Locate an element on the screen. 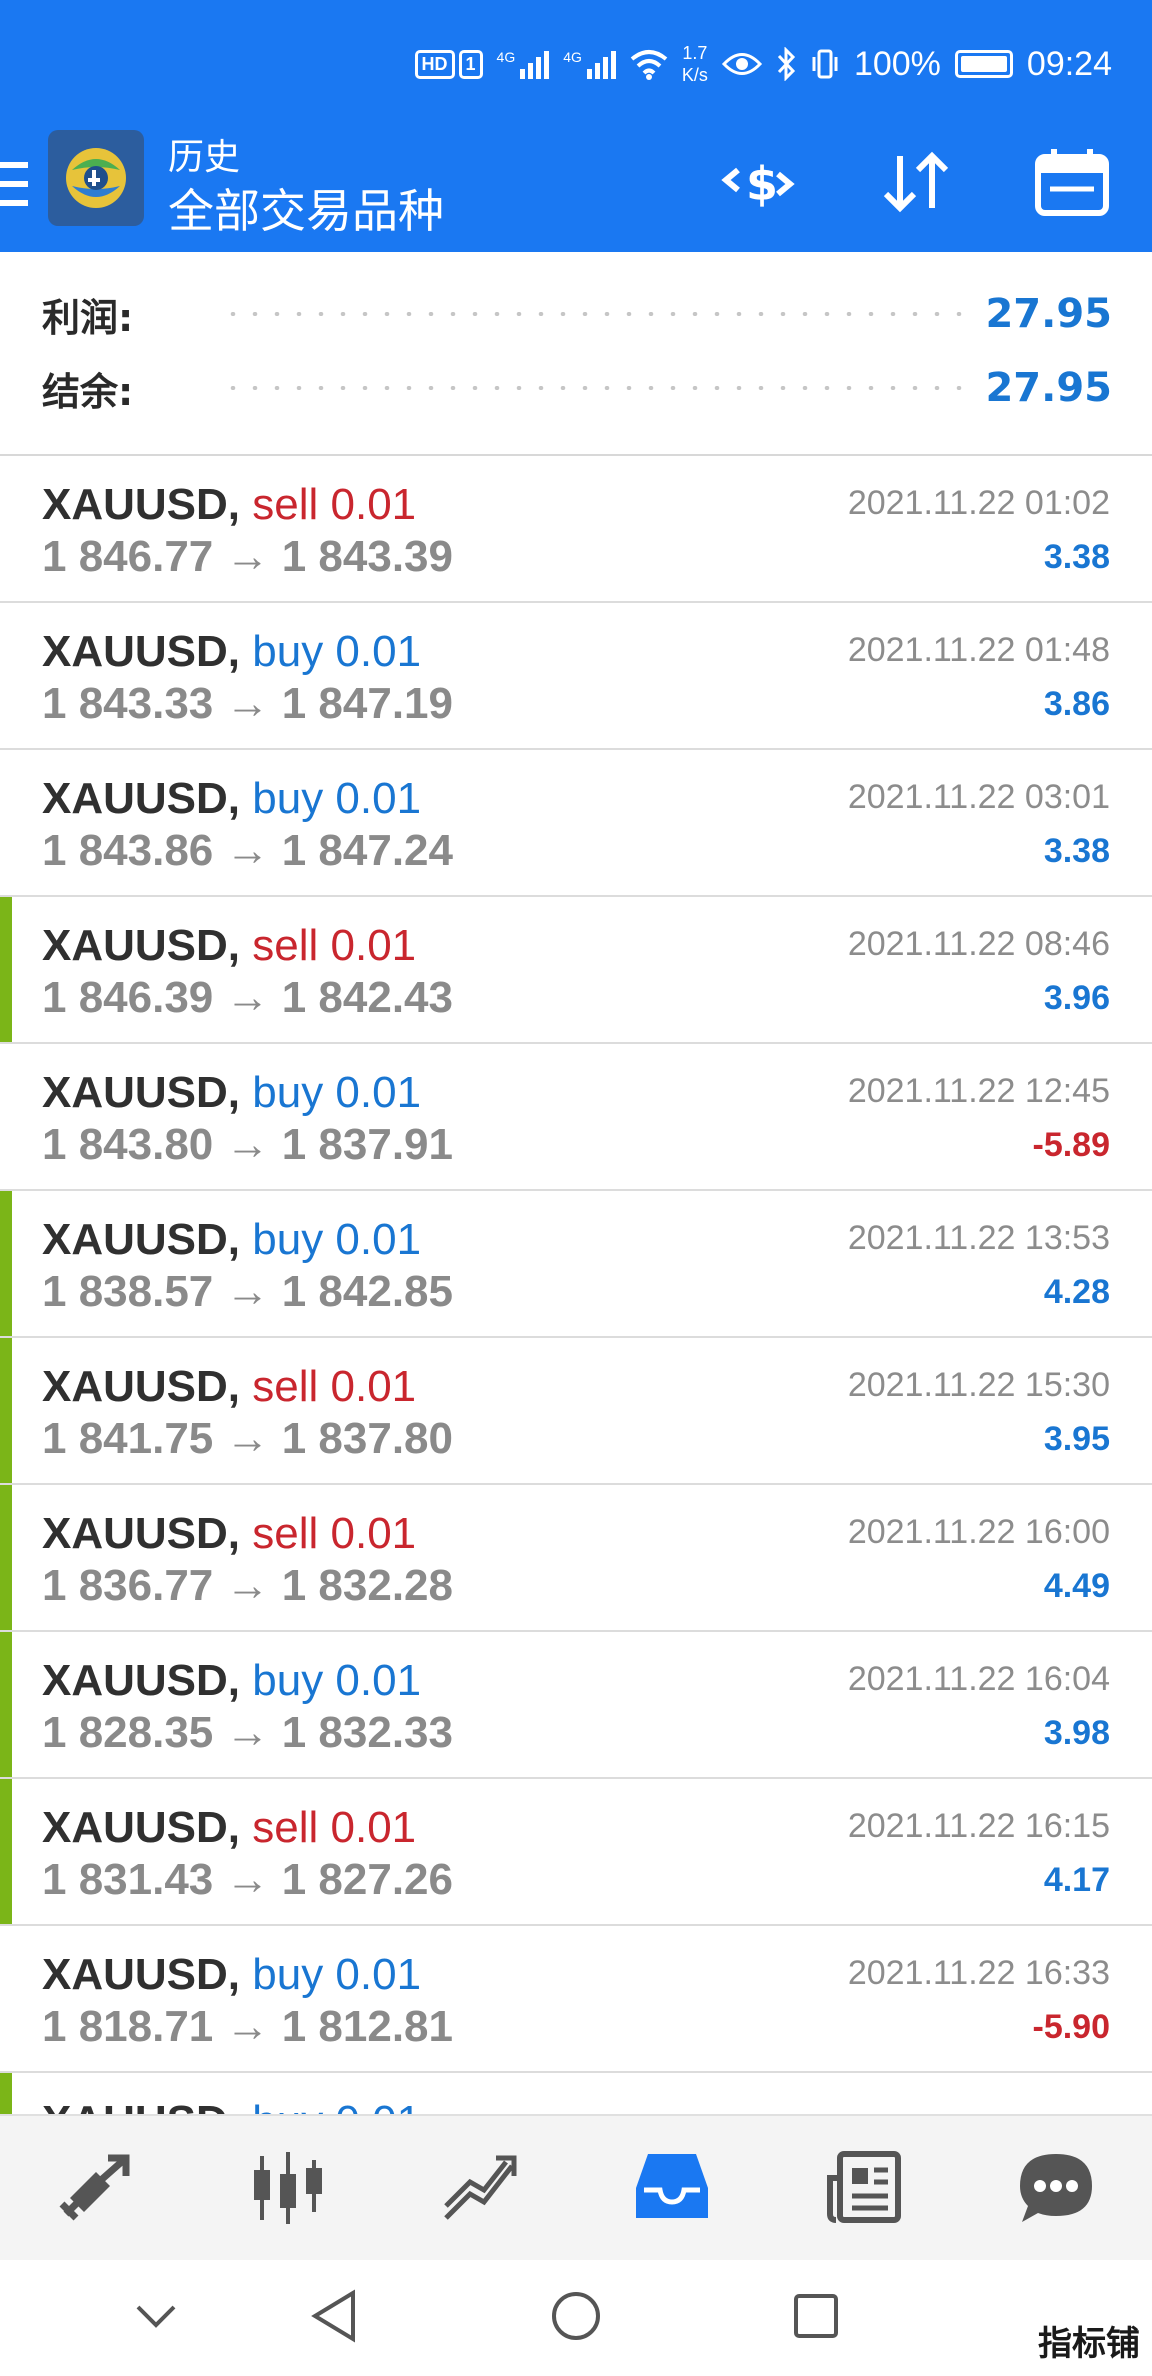 The width and height of the screenshot is (1152, 2376). battery-percent: 100% is located at coordinates (897, 63).